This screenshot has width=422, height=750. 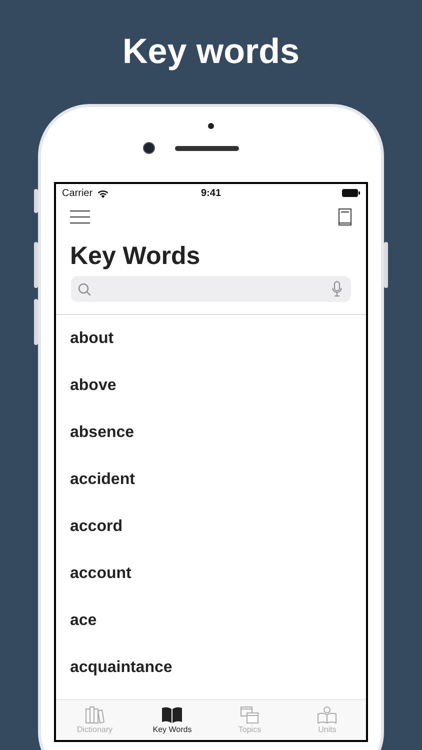 What do you see at coordinates (83, 628) in the screenshot?
I see `word-item: ace` at bounding box center [83, 628].